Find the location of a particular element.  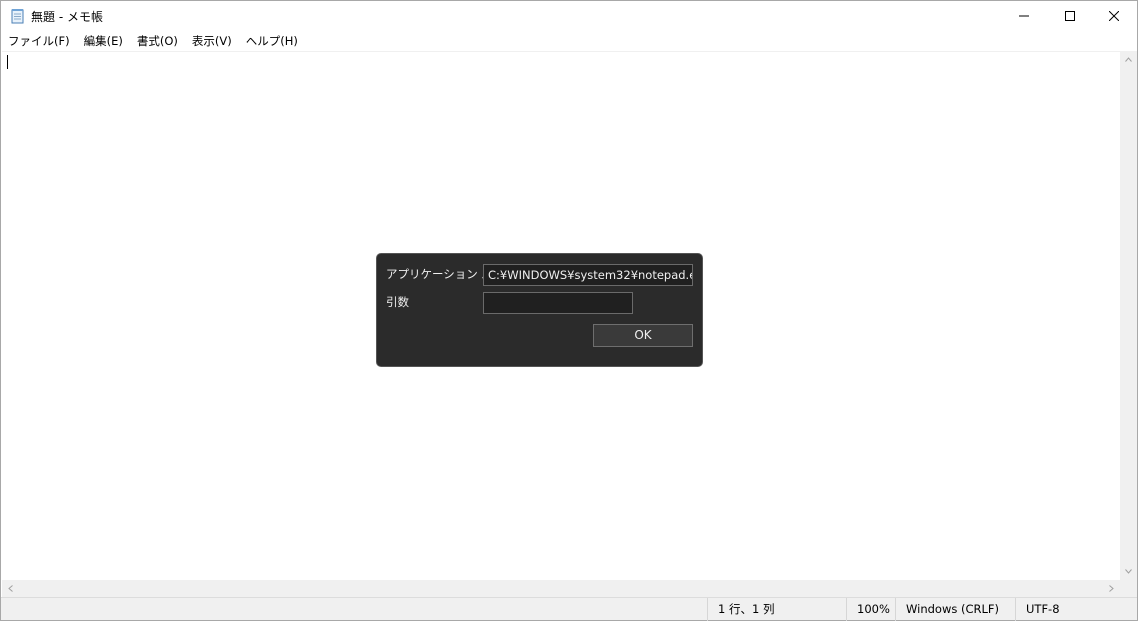

notepad-icon is located at coordinates (18, 16).